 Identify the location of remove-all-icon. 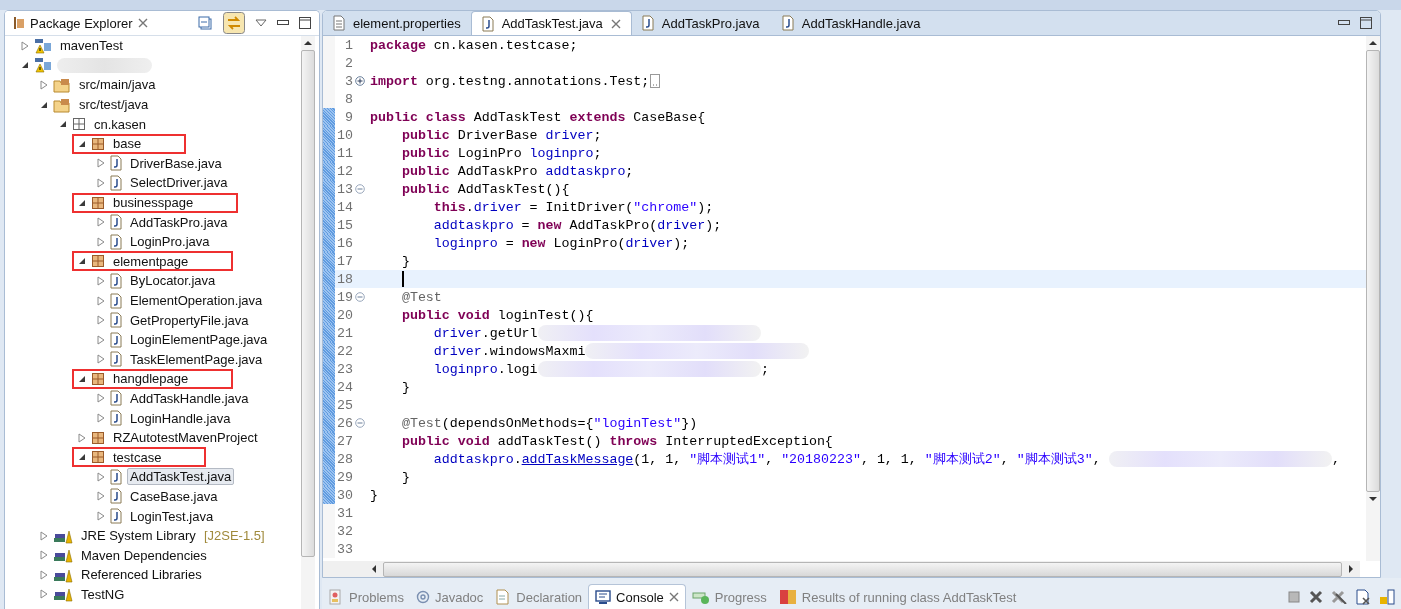
(1339, 597).